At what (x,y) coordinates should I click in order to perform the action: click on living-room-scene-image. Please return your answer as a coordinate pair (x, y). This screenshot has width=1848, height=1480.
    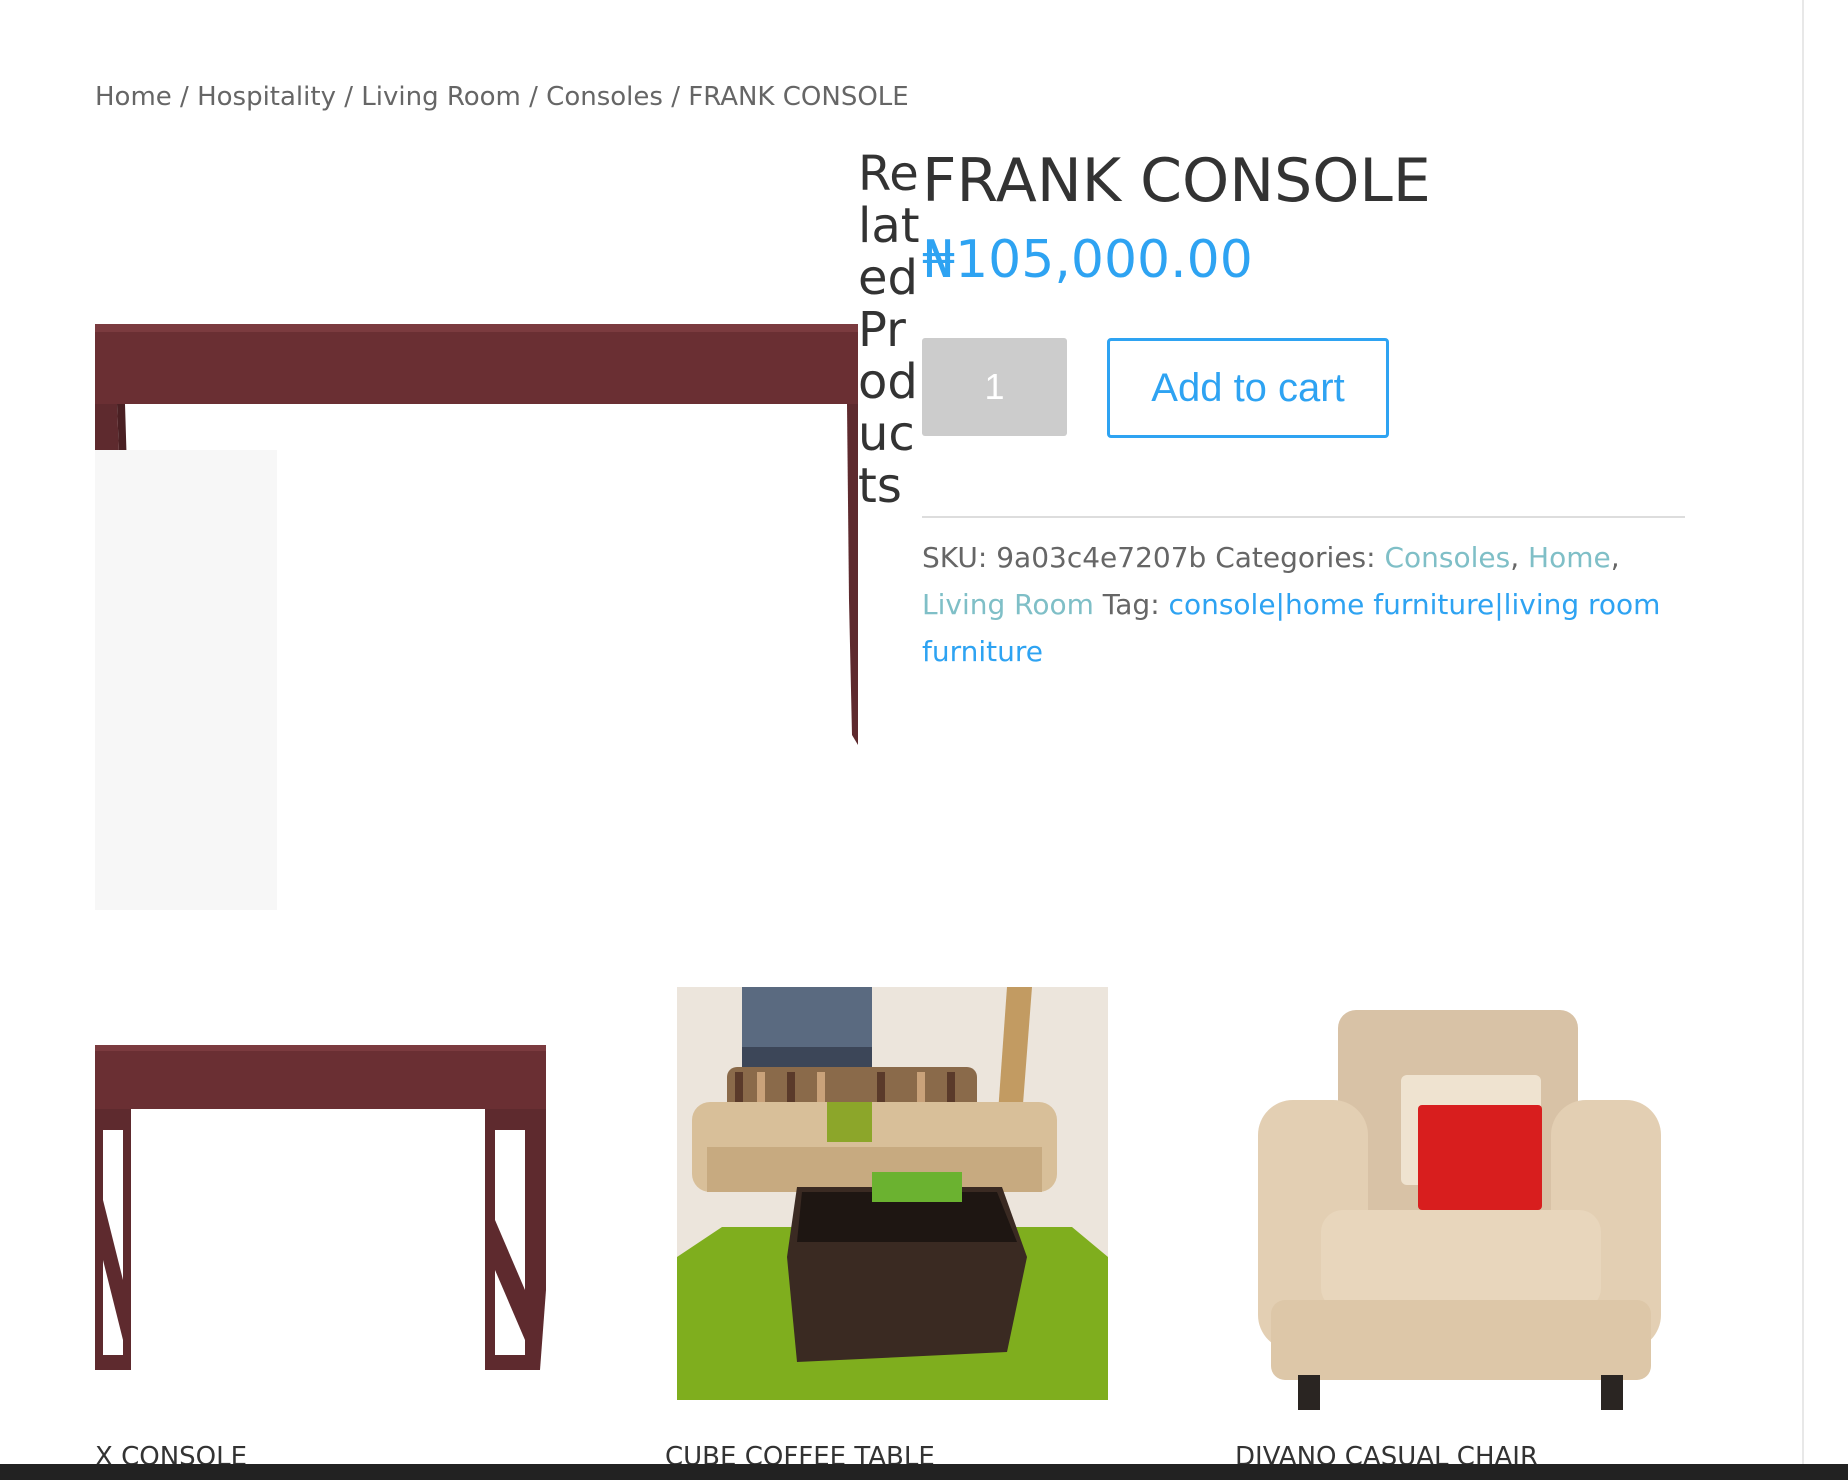
    Looking at the image, I should click on (892, 1193).